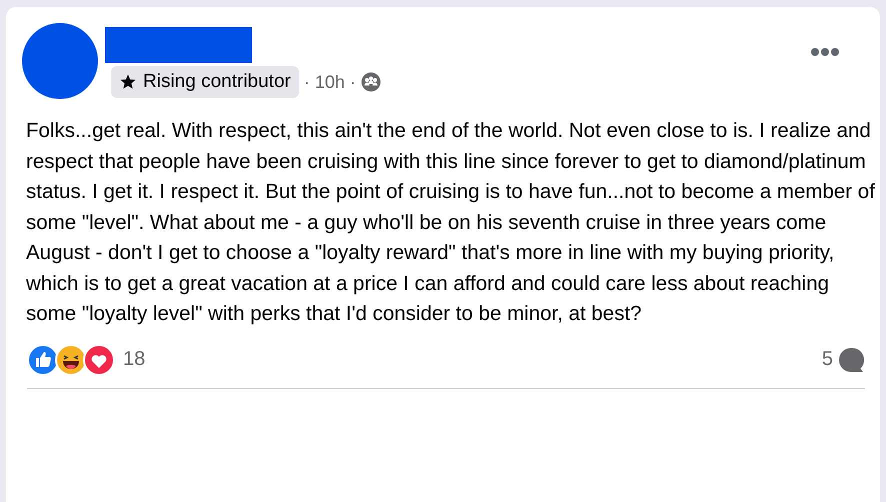 This screenshot has height=502, width=886. What do you see at coordinates (134, 359) in the screenshot?
I see `reaction-count: 18` at bounding box center [134, 359].